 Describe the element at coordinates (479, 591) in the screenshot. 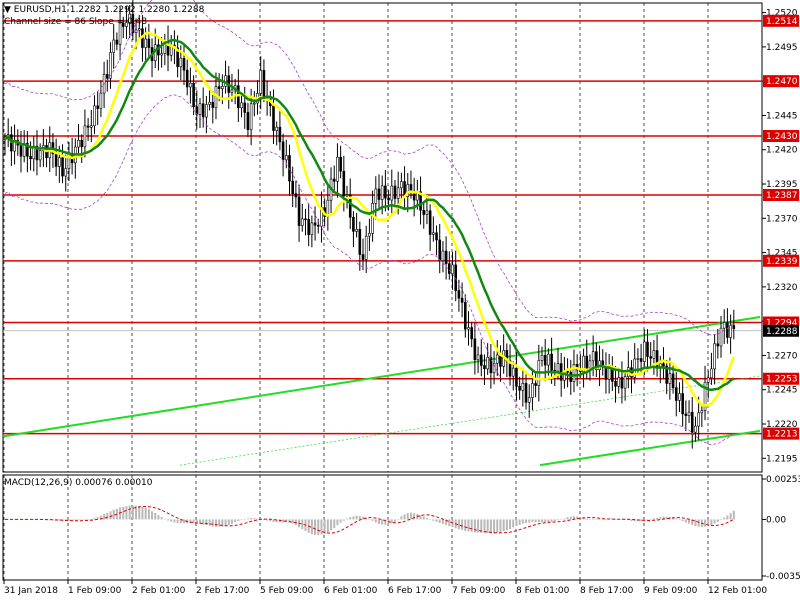

I see `x-tick-label: 7 Feb 09:00` at that location.